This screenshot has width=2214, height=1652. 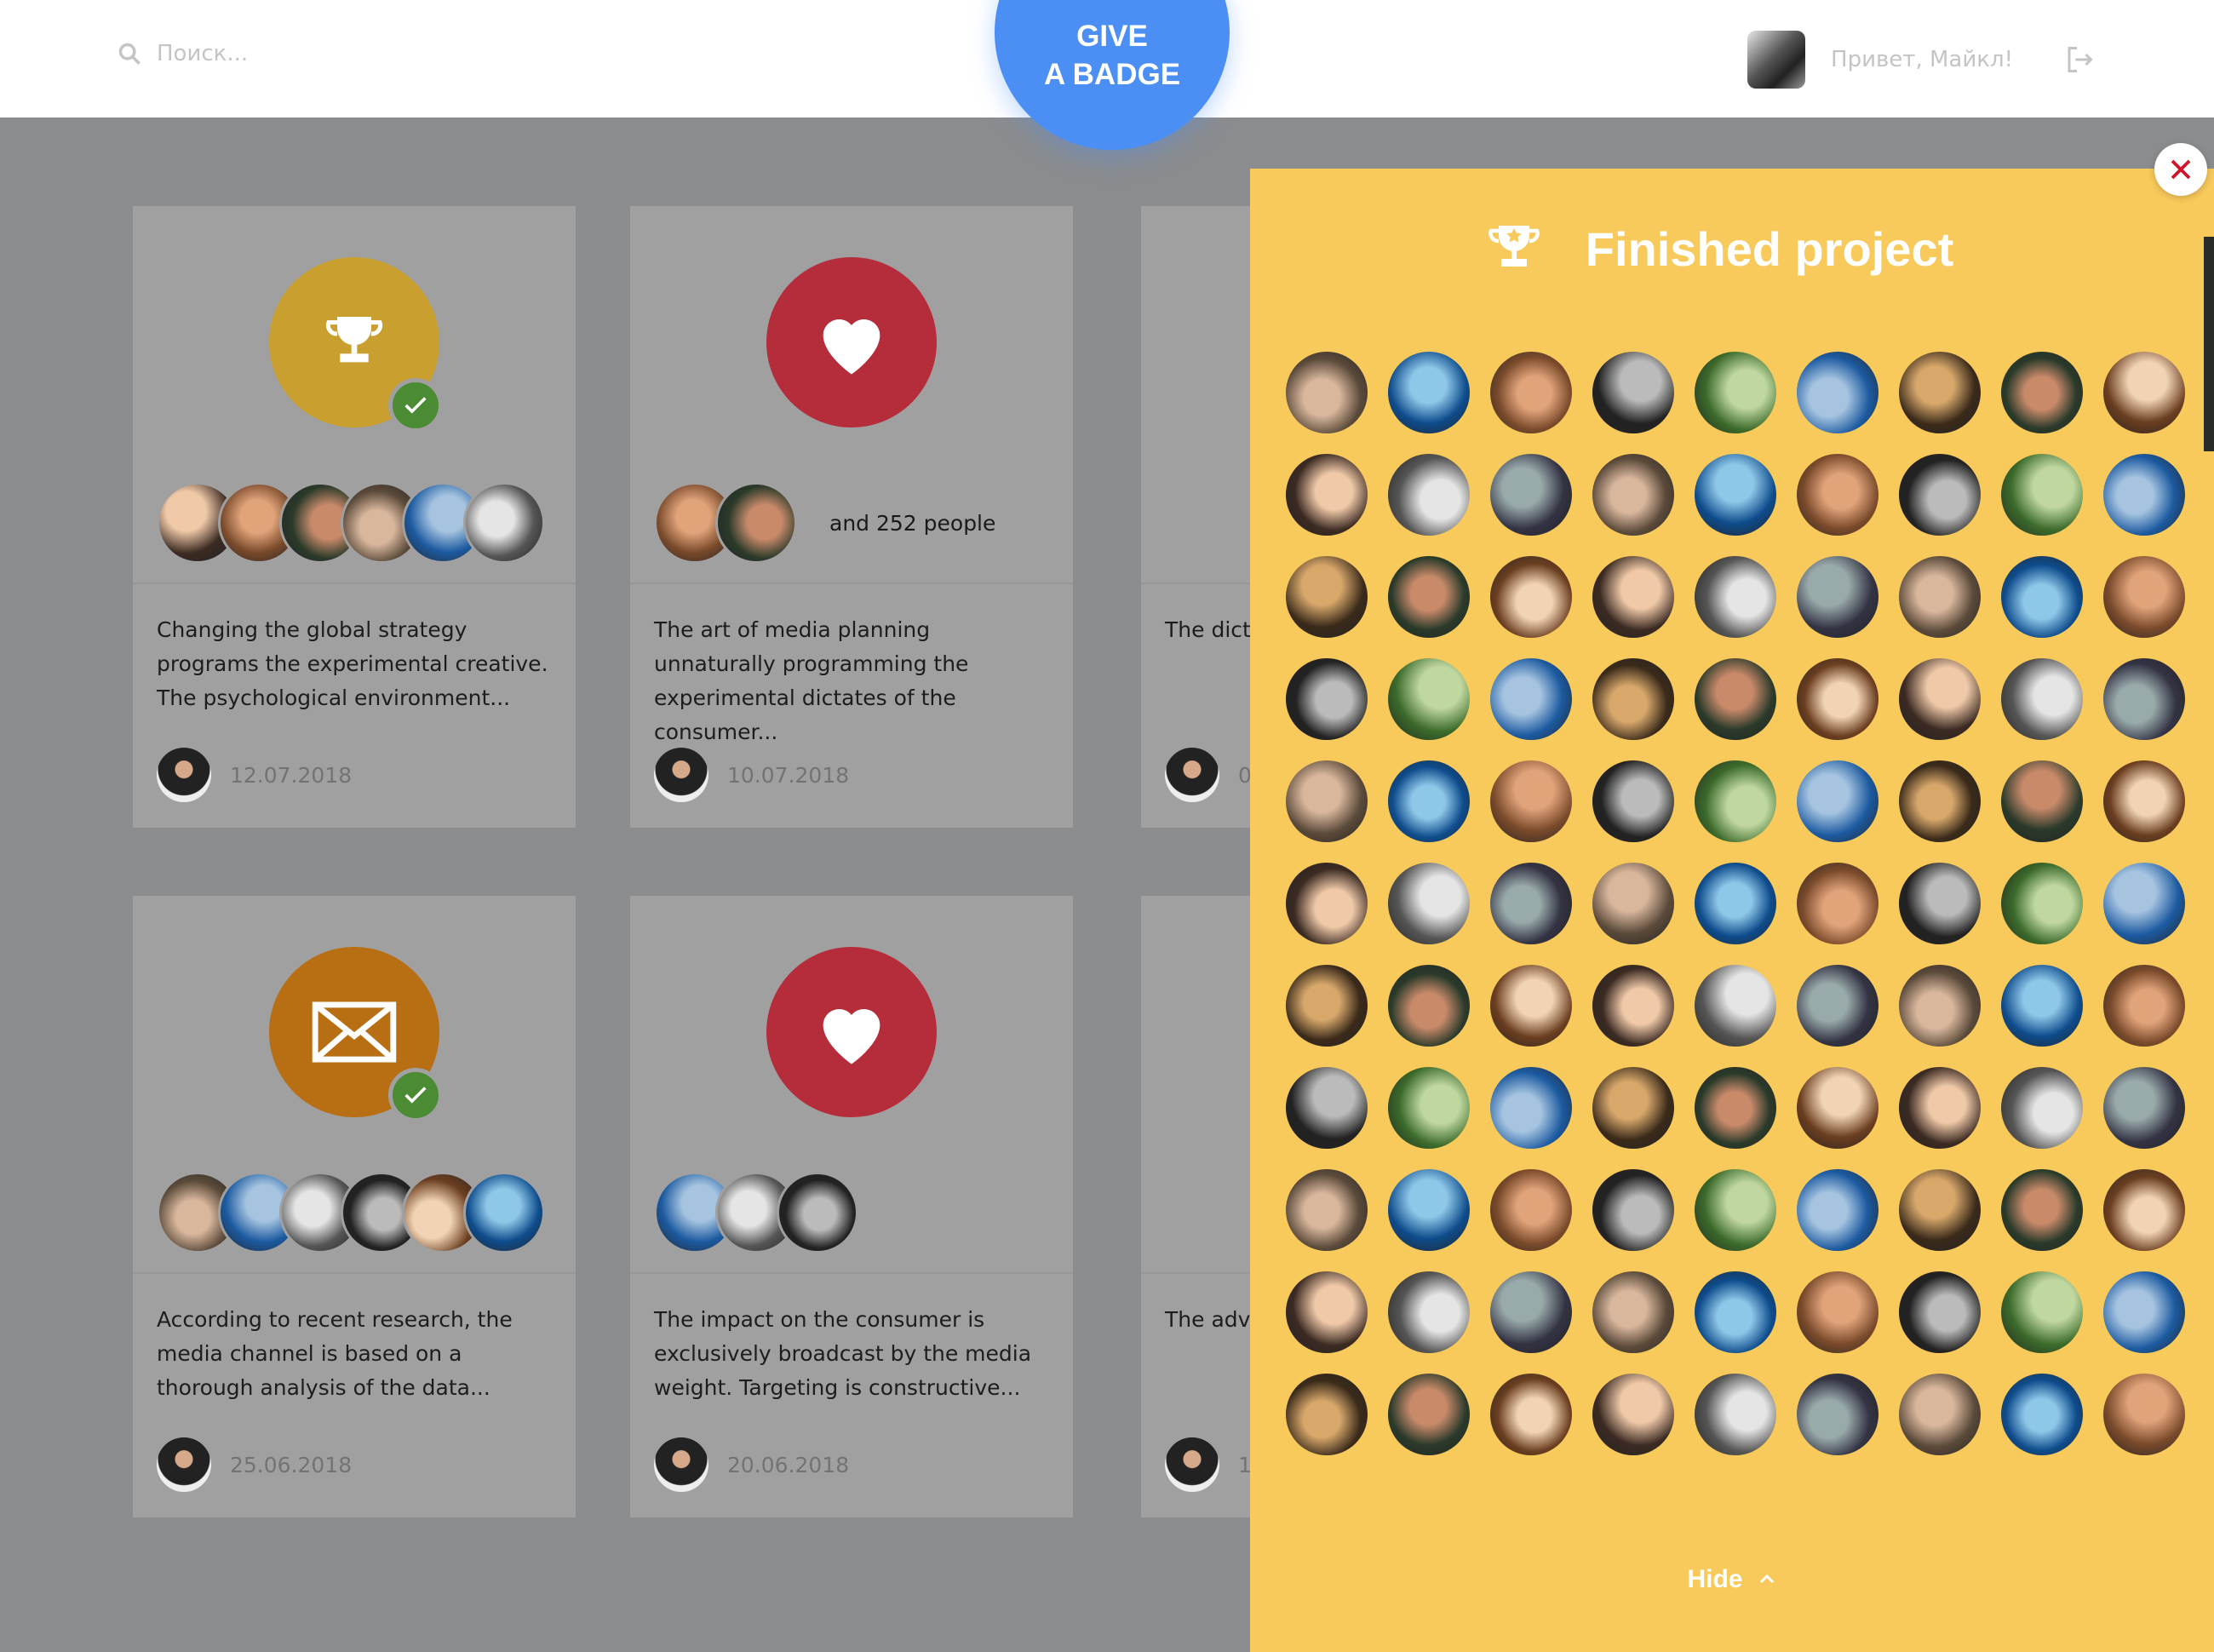 What do you see at coordinates (1777, 60) in the screenshot?
I see `avatar` at bounding box center [1777, 60].